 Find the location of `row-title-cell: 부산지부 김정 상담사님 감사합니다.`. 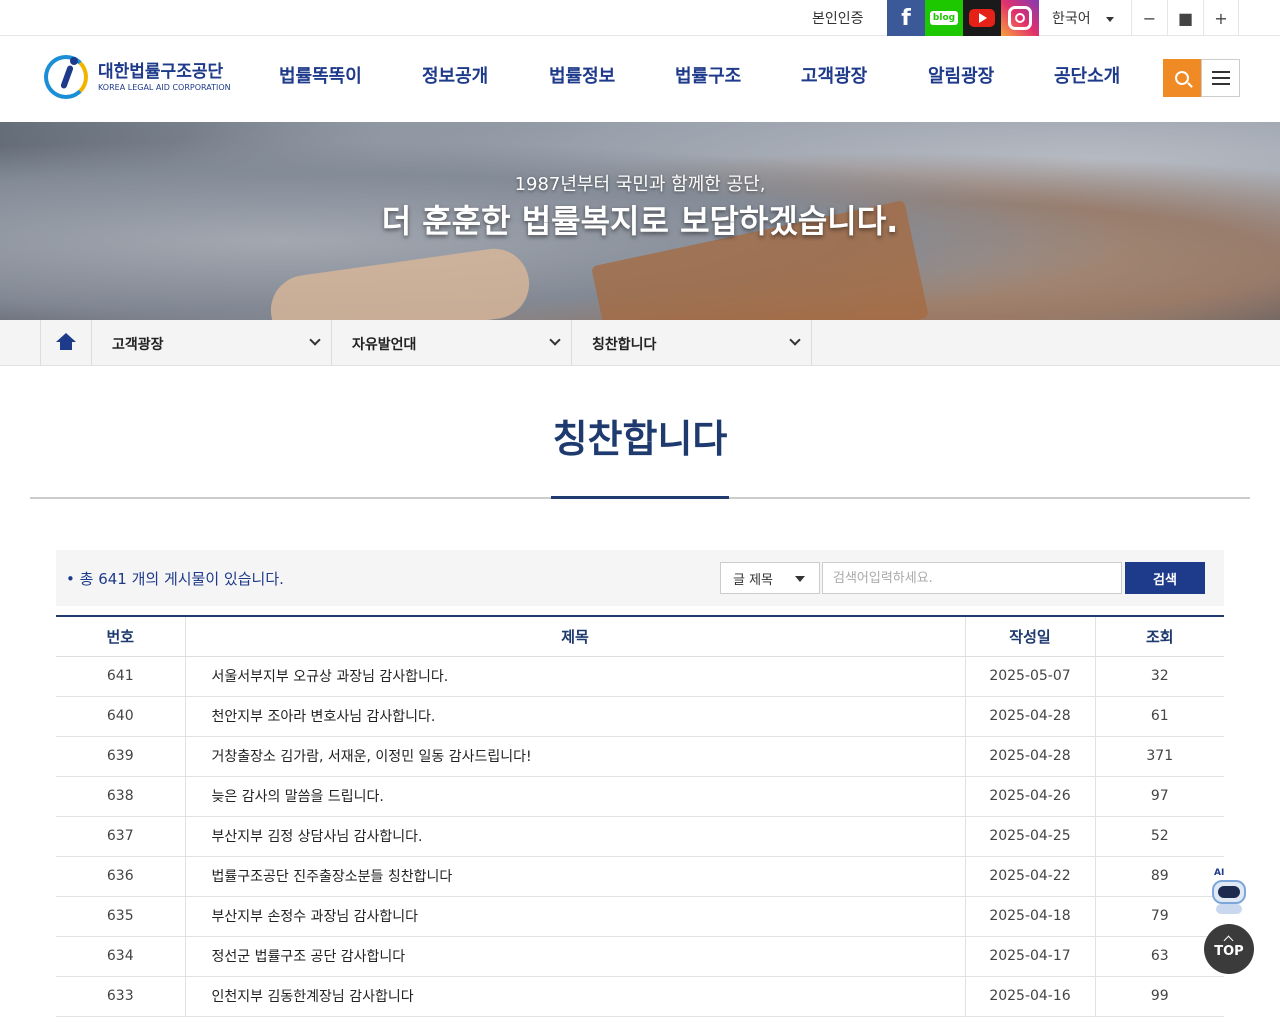

row-title-cell: 부산지부 김정 상담사님 감사합니다. is located at coordinates (574, 836).